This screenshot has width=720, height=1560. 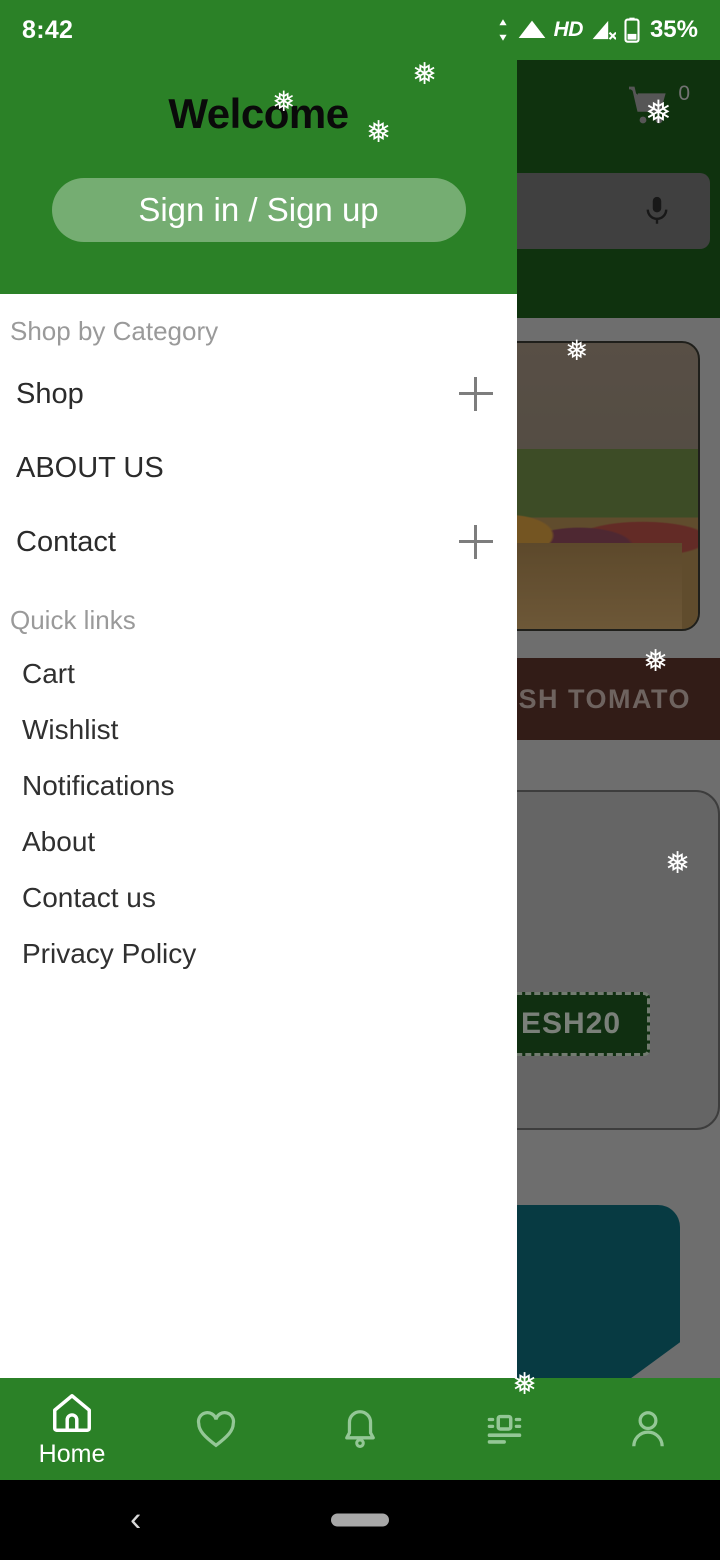 What do you see at coordinates (258, 177) in the screenshot?
I see `drawer-header: Welcome Sign in / Sign up` at bounding box center [258, 177].